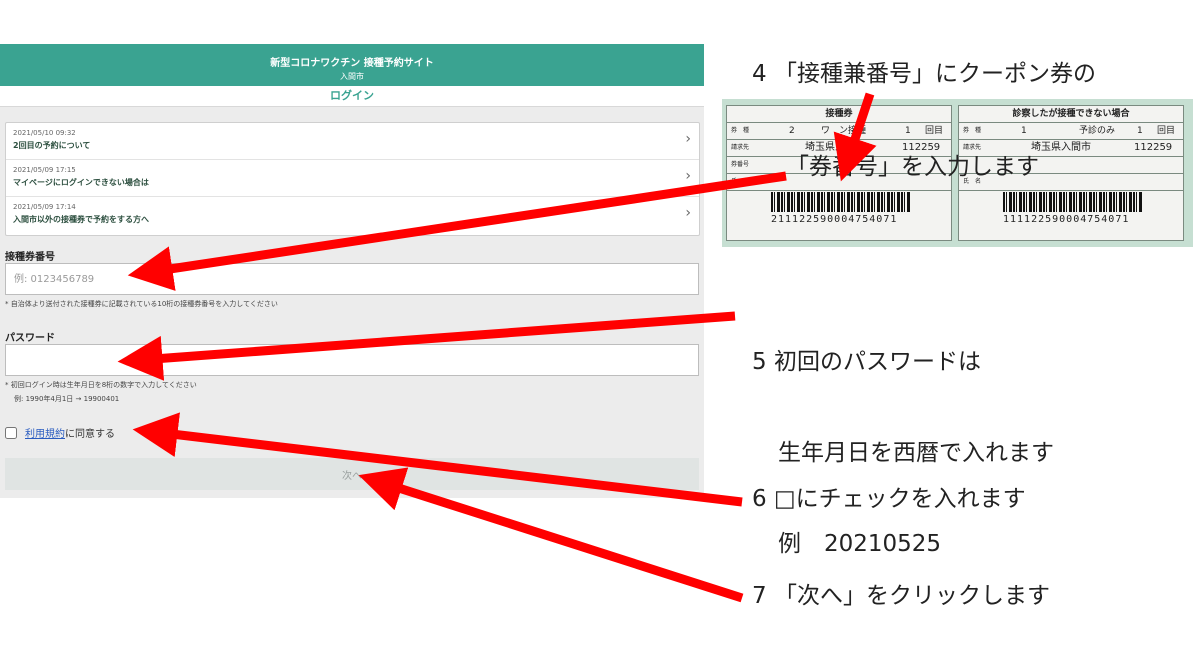 The image size is (1193, 649). Describe the element at coordinates (437, 459) in the screenshot. I see `arrow-step6` at that location.